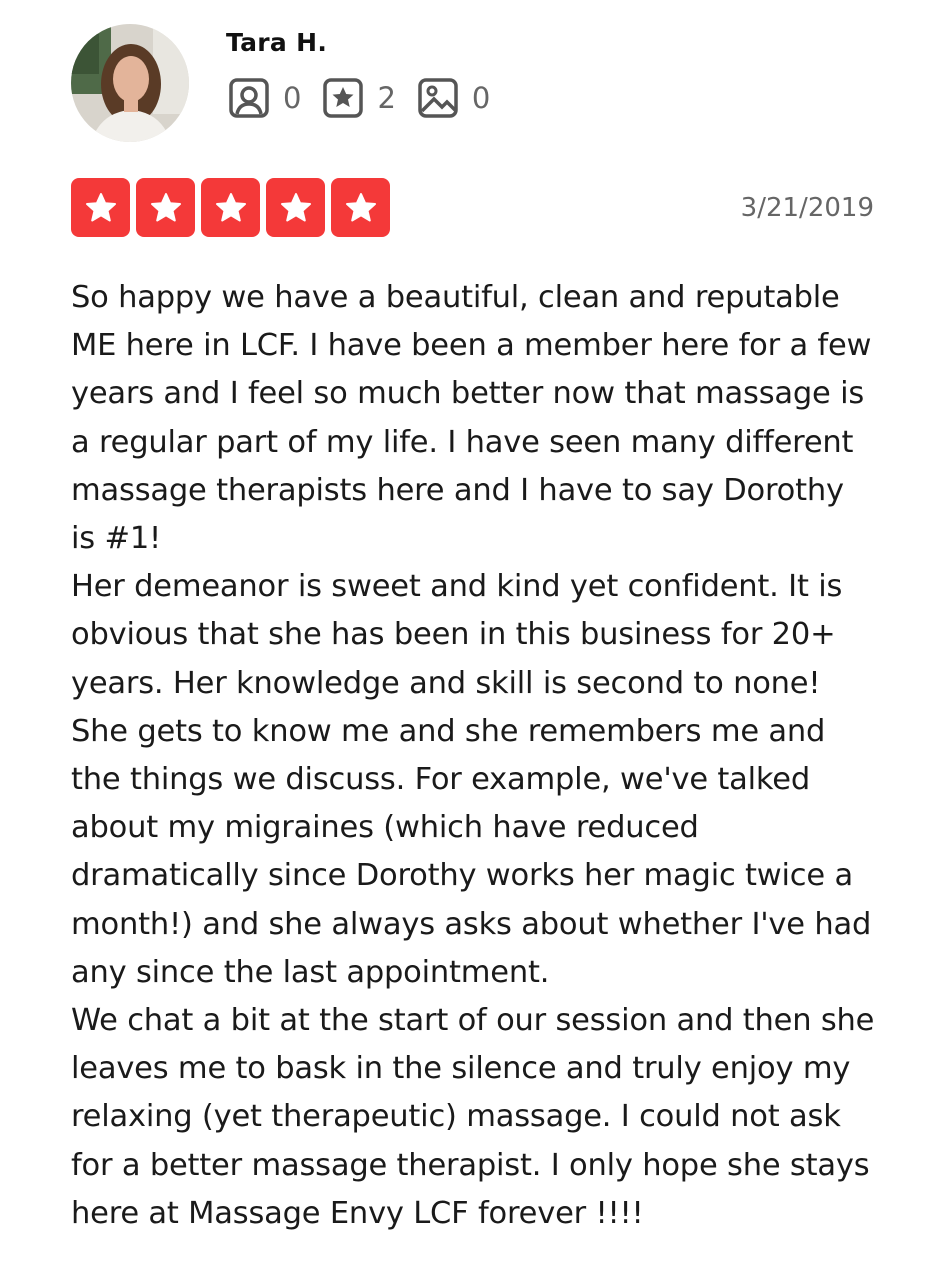  I want to click on reviews-count: 2, so click(386, 98).